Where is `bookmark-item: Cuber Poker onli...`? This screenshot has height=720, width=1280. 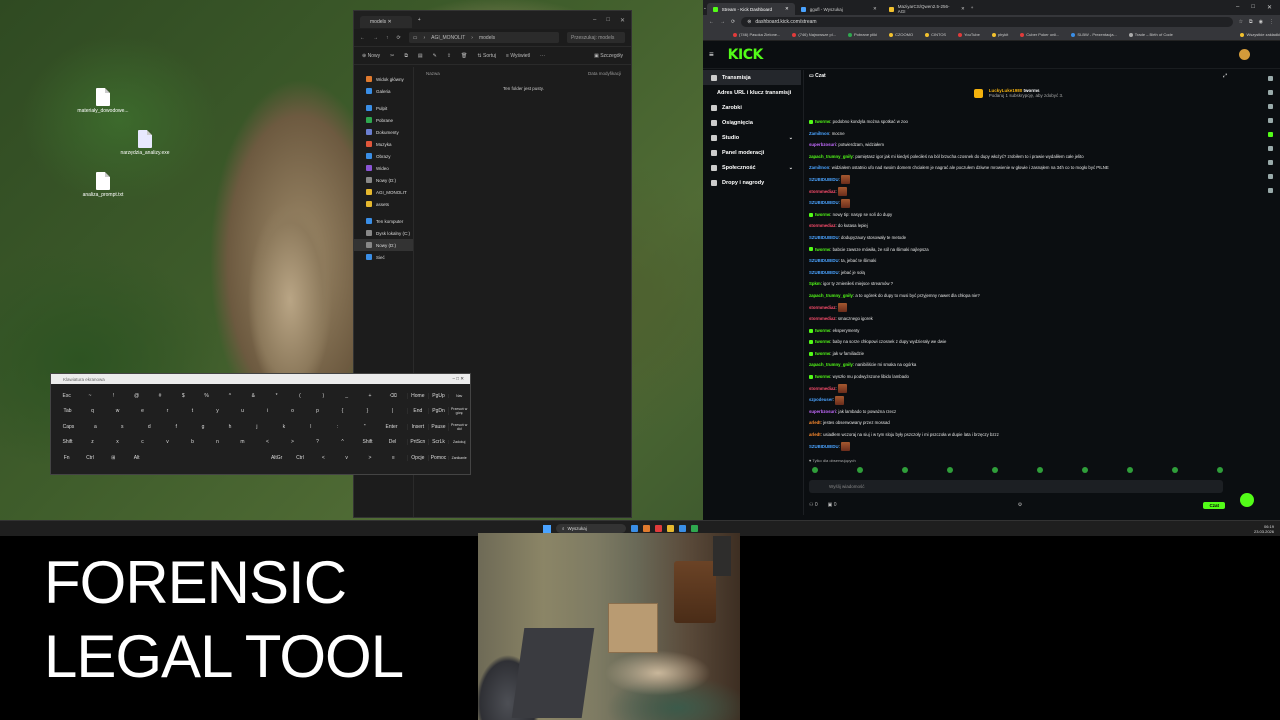
bookmark-item: Cuber Poker onli... is located at coordinates (1039, 34).